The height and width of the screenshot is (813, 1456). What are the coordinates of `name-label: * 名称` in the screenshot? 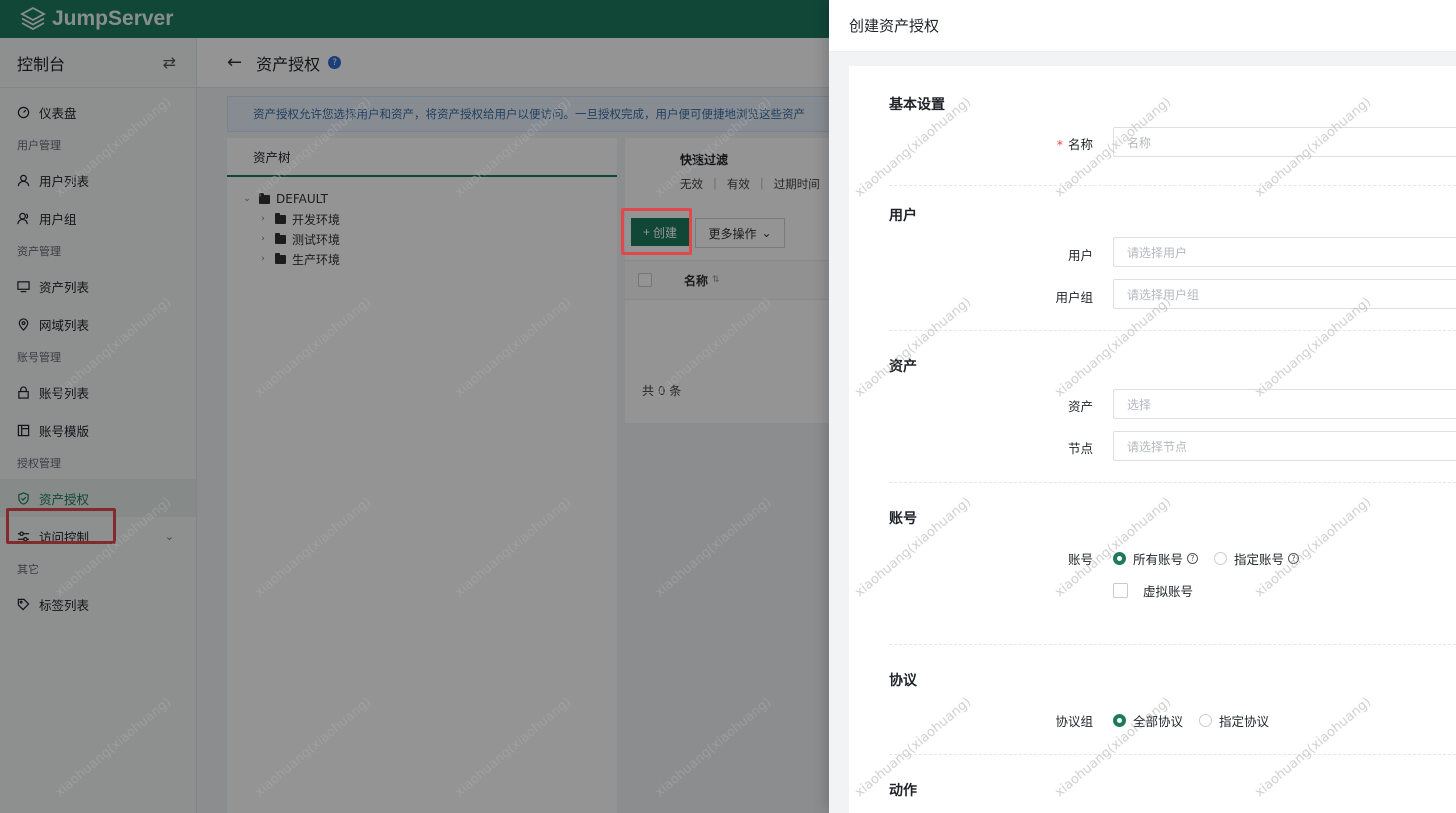 It's located at (991, 143).